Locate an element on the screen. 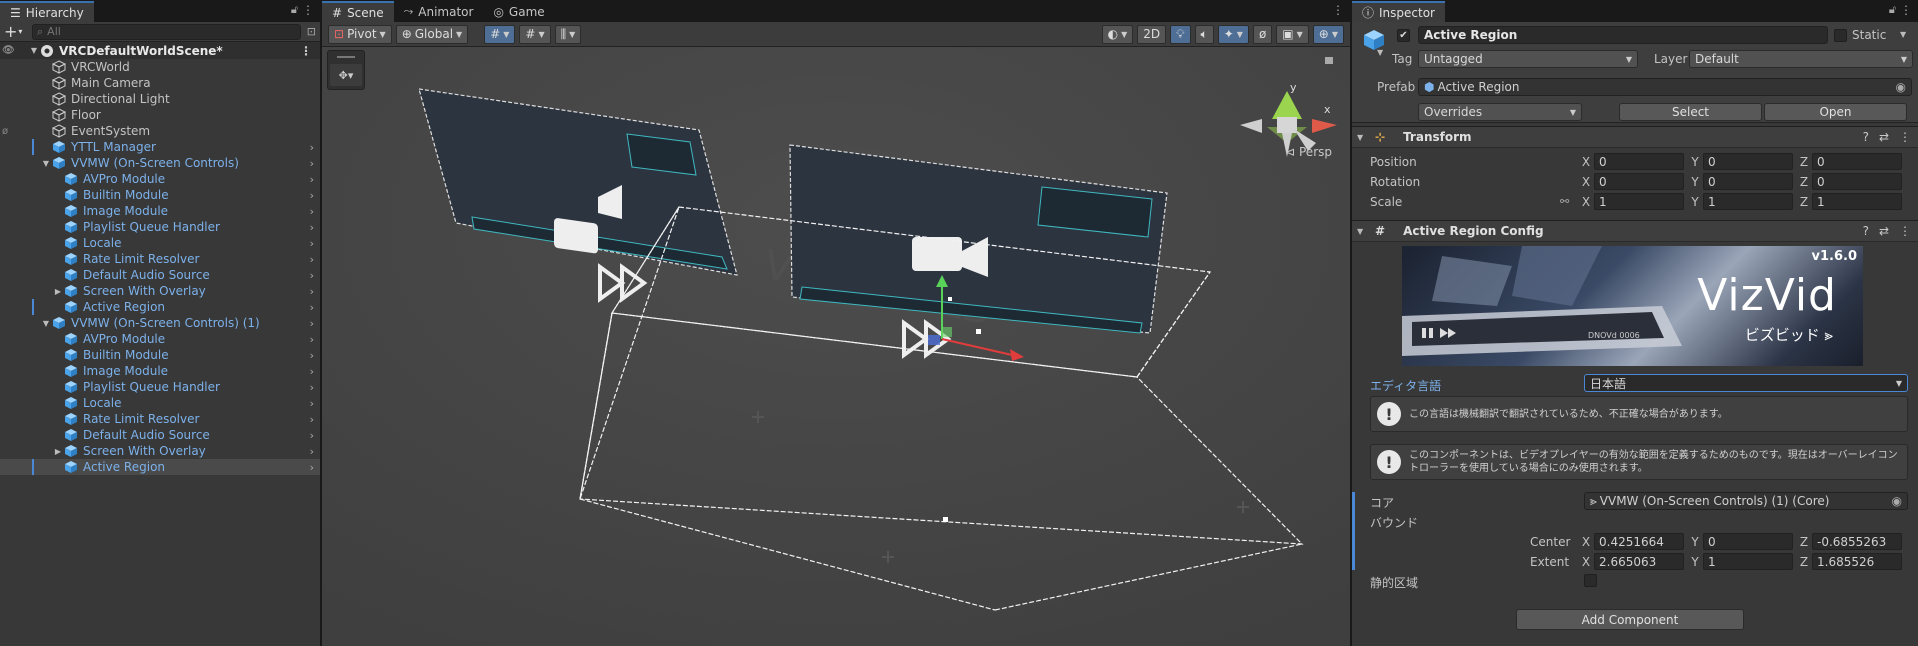  audio-toggle: 🔈︎ is located at coordinates (1204, 34).